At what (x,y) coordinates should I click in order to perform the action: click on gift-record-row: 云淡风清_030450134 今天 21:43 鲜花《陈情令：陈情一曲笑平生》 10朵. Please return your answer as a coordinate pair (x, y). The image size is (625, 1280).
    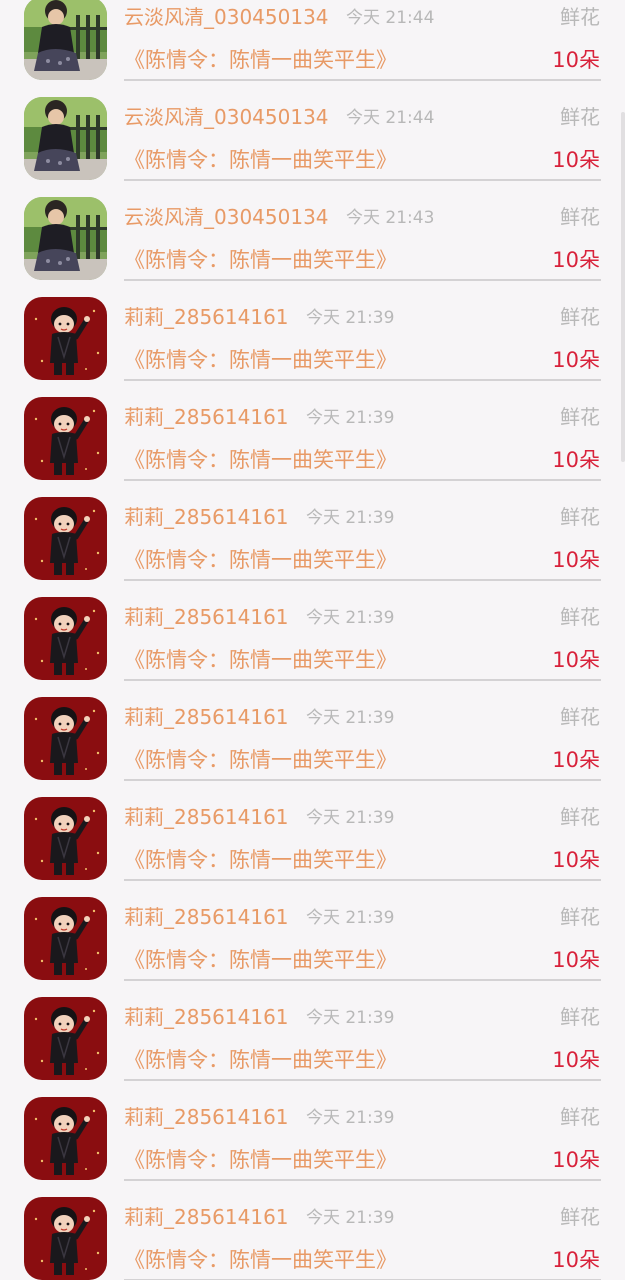
    Looking at the image, I should click on (312, 247).